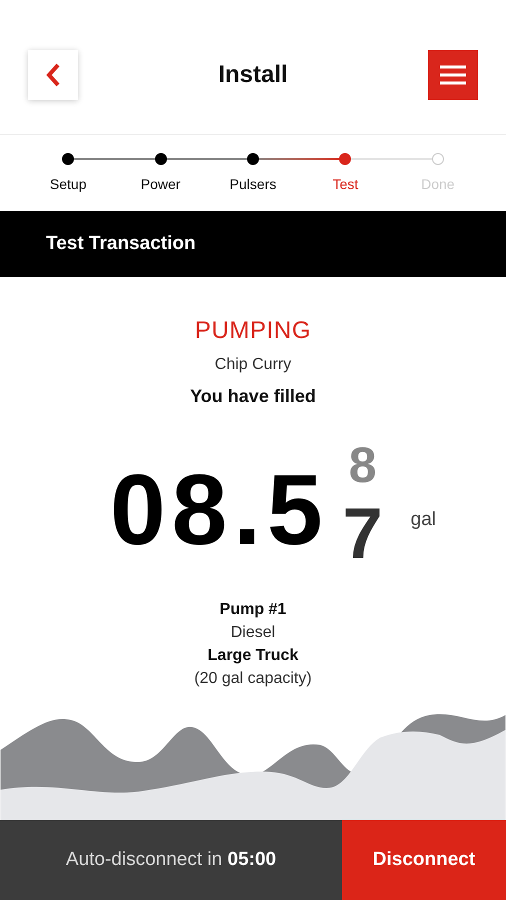 The height and width of the screenshot is (900, 506). Describe the element at coordinates (253, 656) in the screenshot. I see `vehicle-type: Large Truck` at that location.